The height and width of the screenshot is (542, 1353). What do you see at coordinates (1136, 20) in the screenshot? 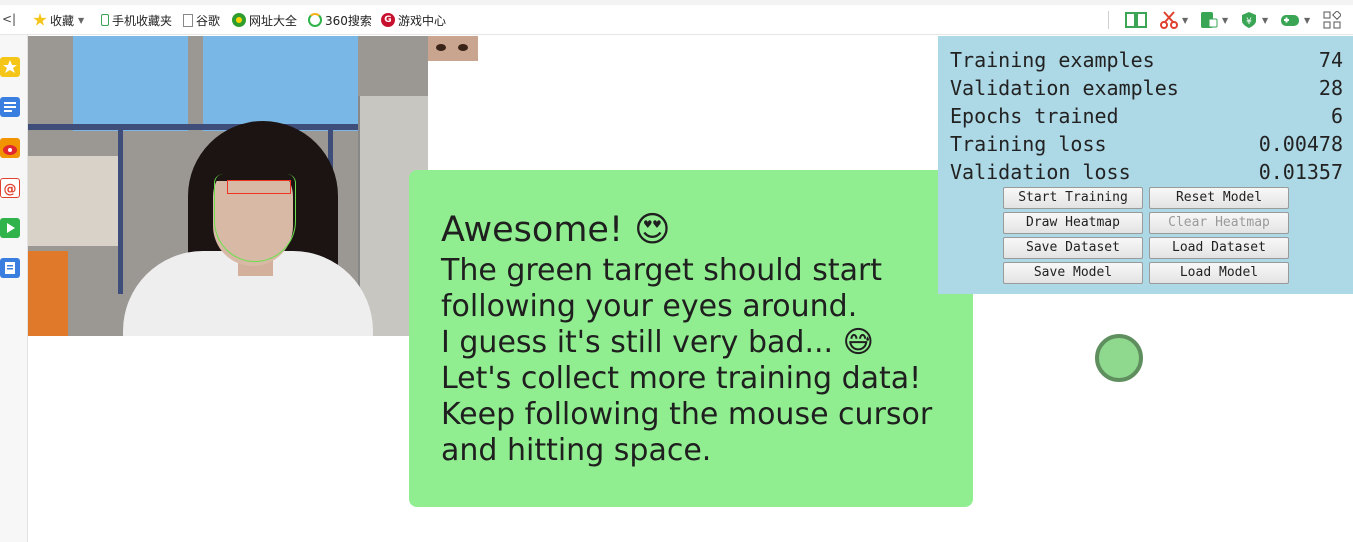
I see `reading-mode-icon` at bounding box center [1136, 20].